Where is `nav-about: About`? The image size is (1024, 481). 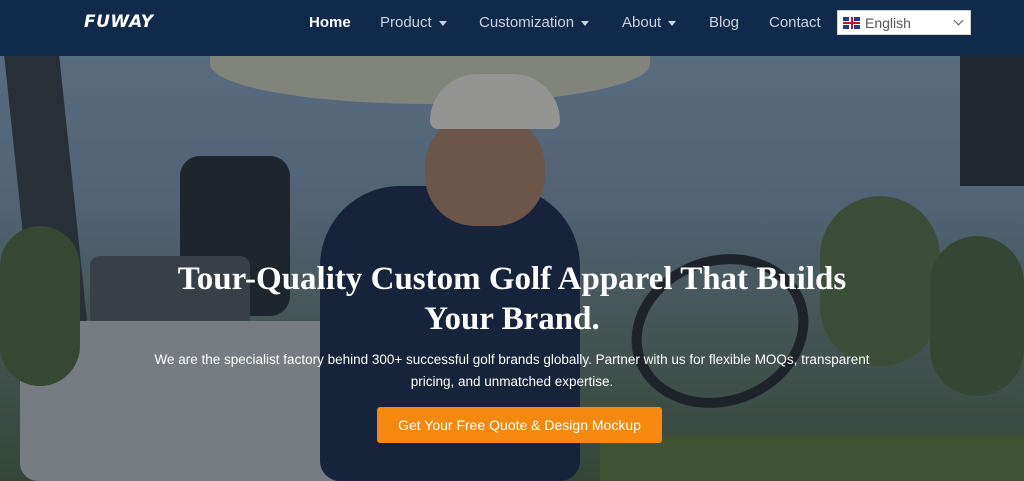
nav-about: About is located at coordinates (649, 22).